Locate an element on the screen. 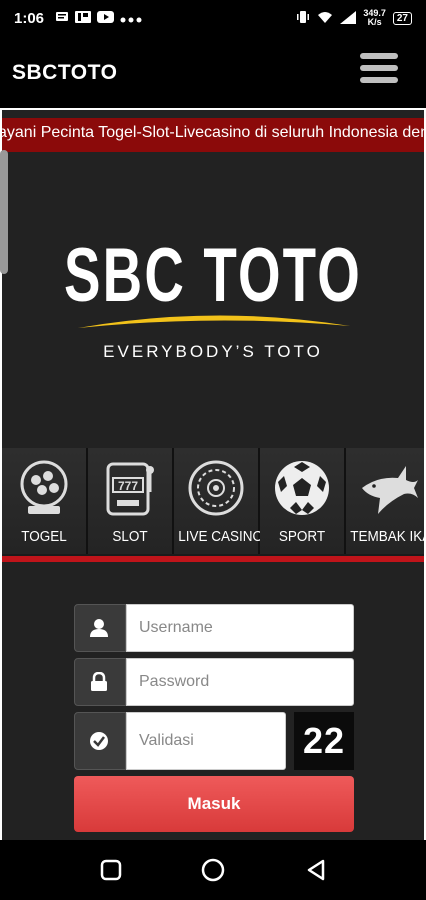 The image size is (426, 900). game-label-tembak-ikan: TEMBAK IKAN is located at coordinates (387, 536).